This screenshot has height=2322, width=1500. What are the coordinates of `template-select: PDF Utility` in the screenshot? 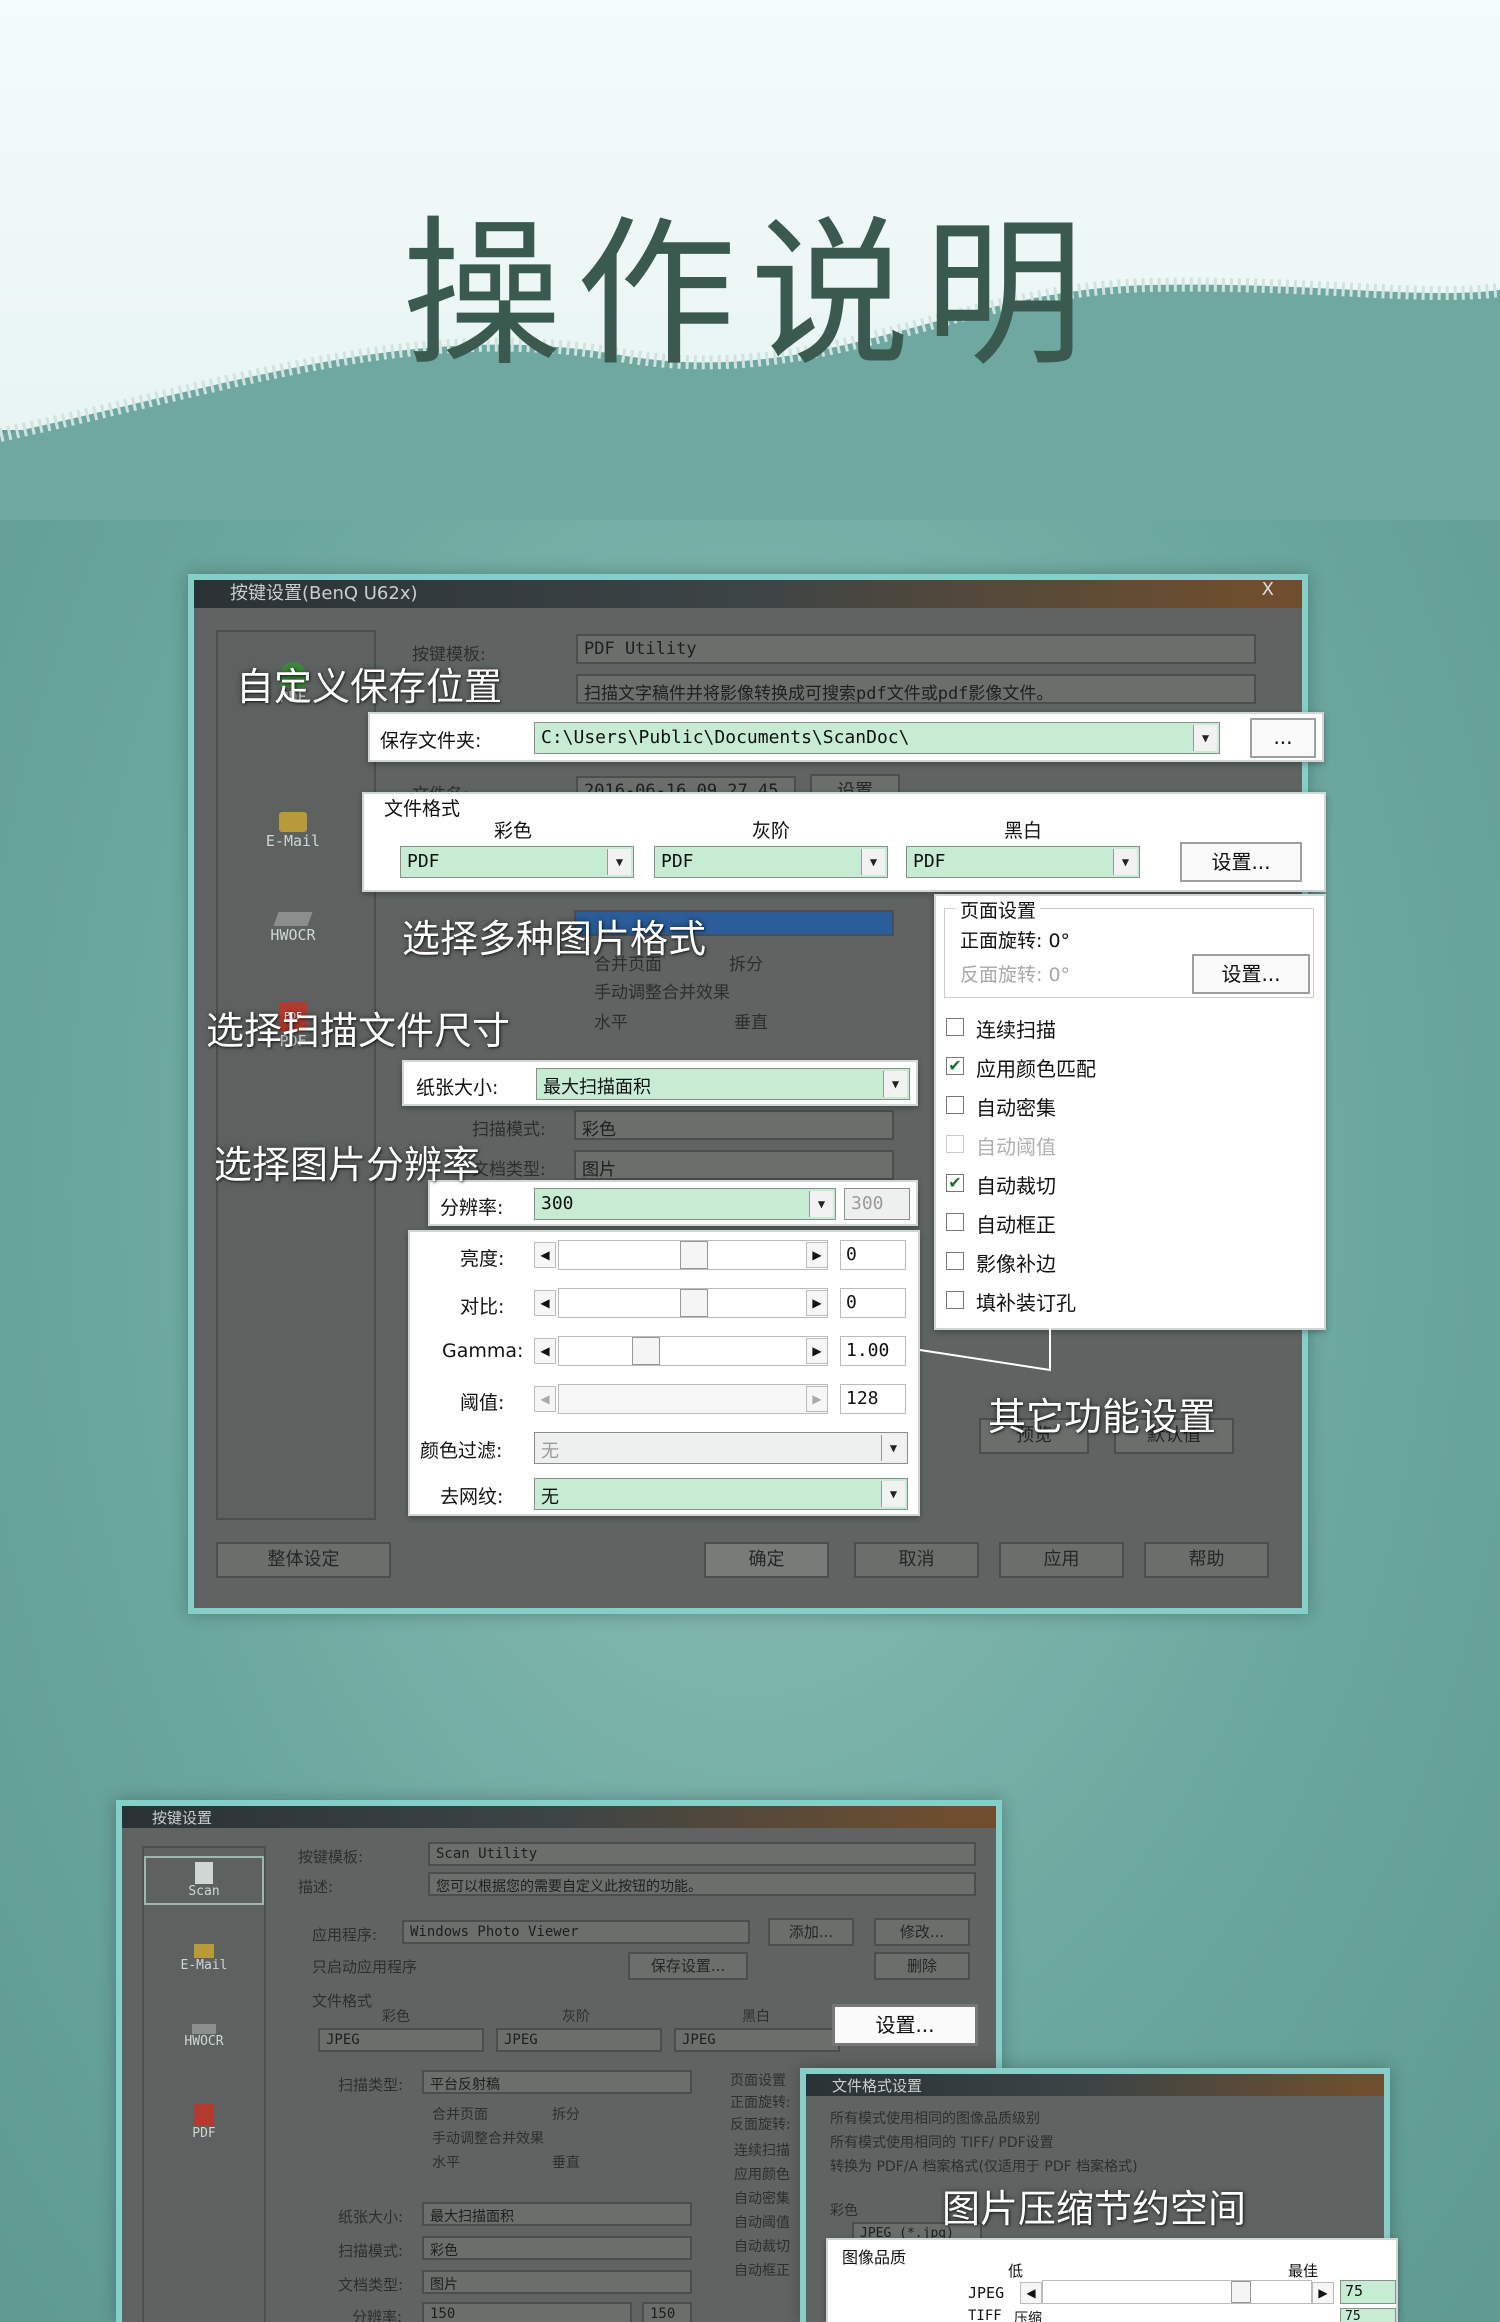 It's located at (916, 649).